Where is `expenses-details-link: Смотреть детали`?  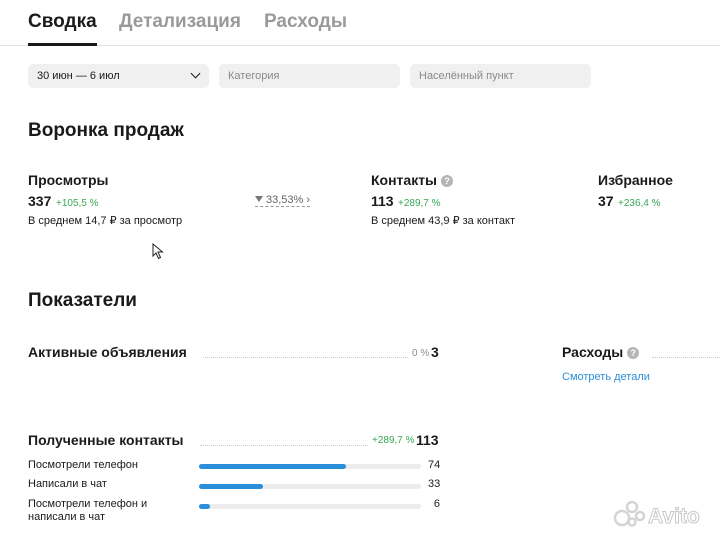
expenses-details-link: Смотреть детали is located at coordinates (606, 377).